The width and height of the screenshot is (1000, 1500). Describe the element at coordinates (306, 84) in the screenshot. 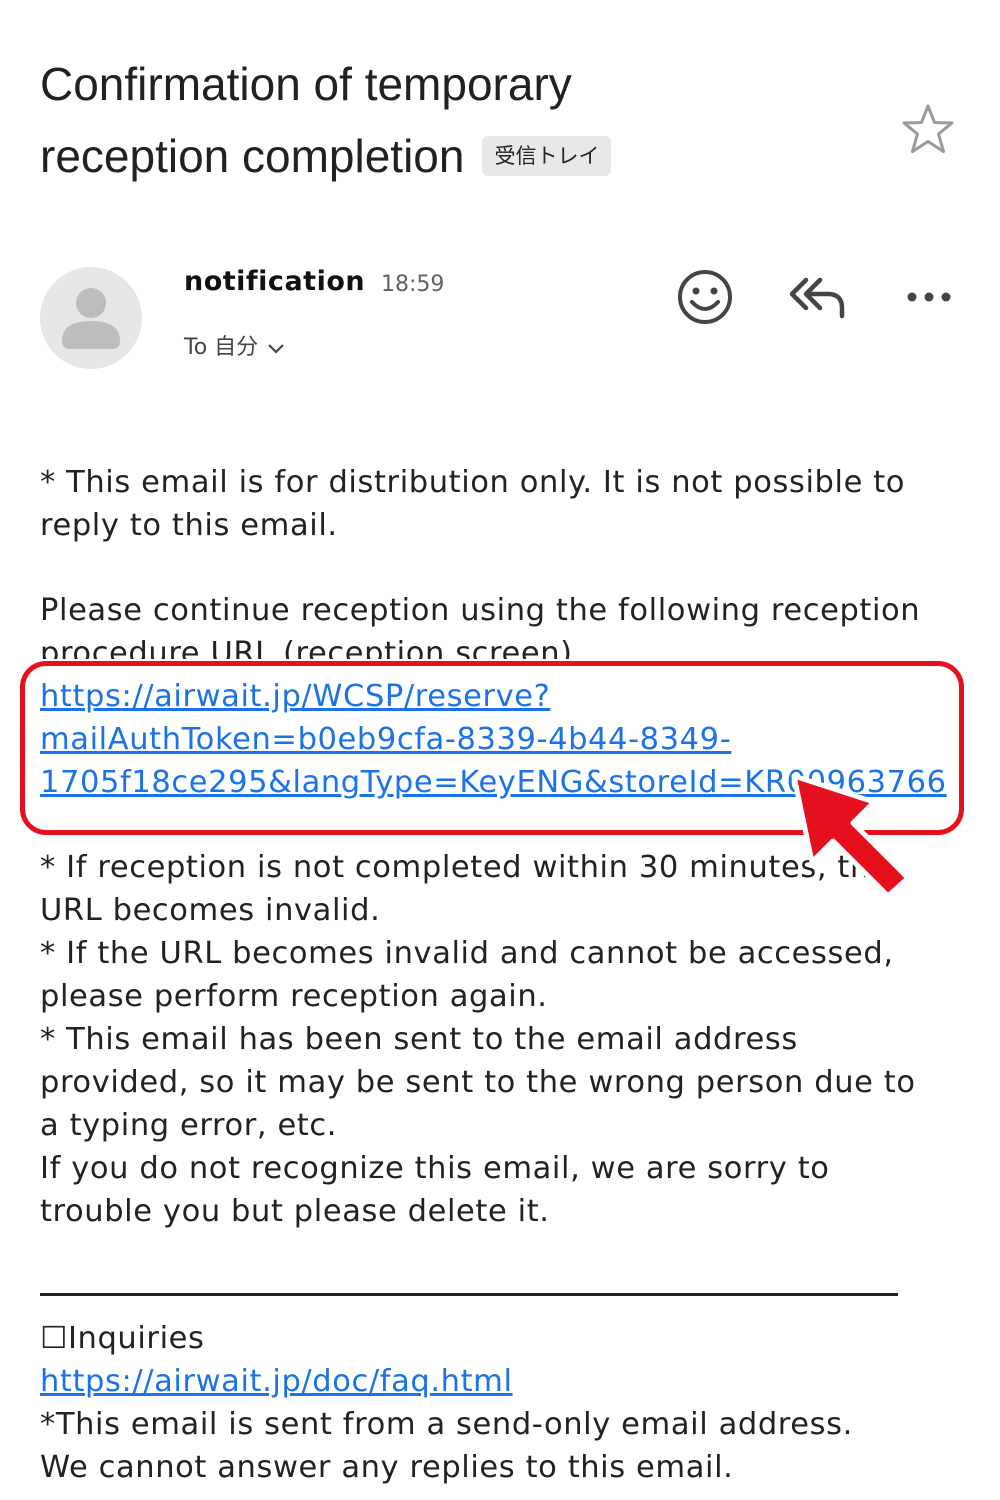

I see `subject-line-1: Confirmation of temporary` at that location.